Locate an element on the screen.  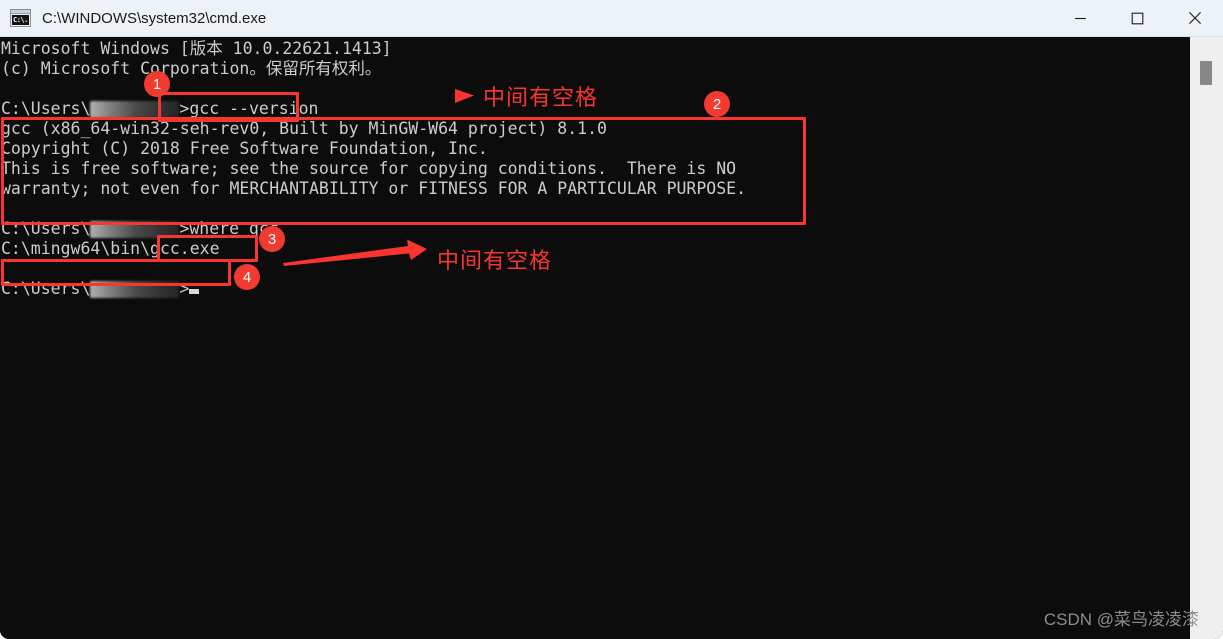
maximize-button is located at coordinates (1137, 18).